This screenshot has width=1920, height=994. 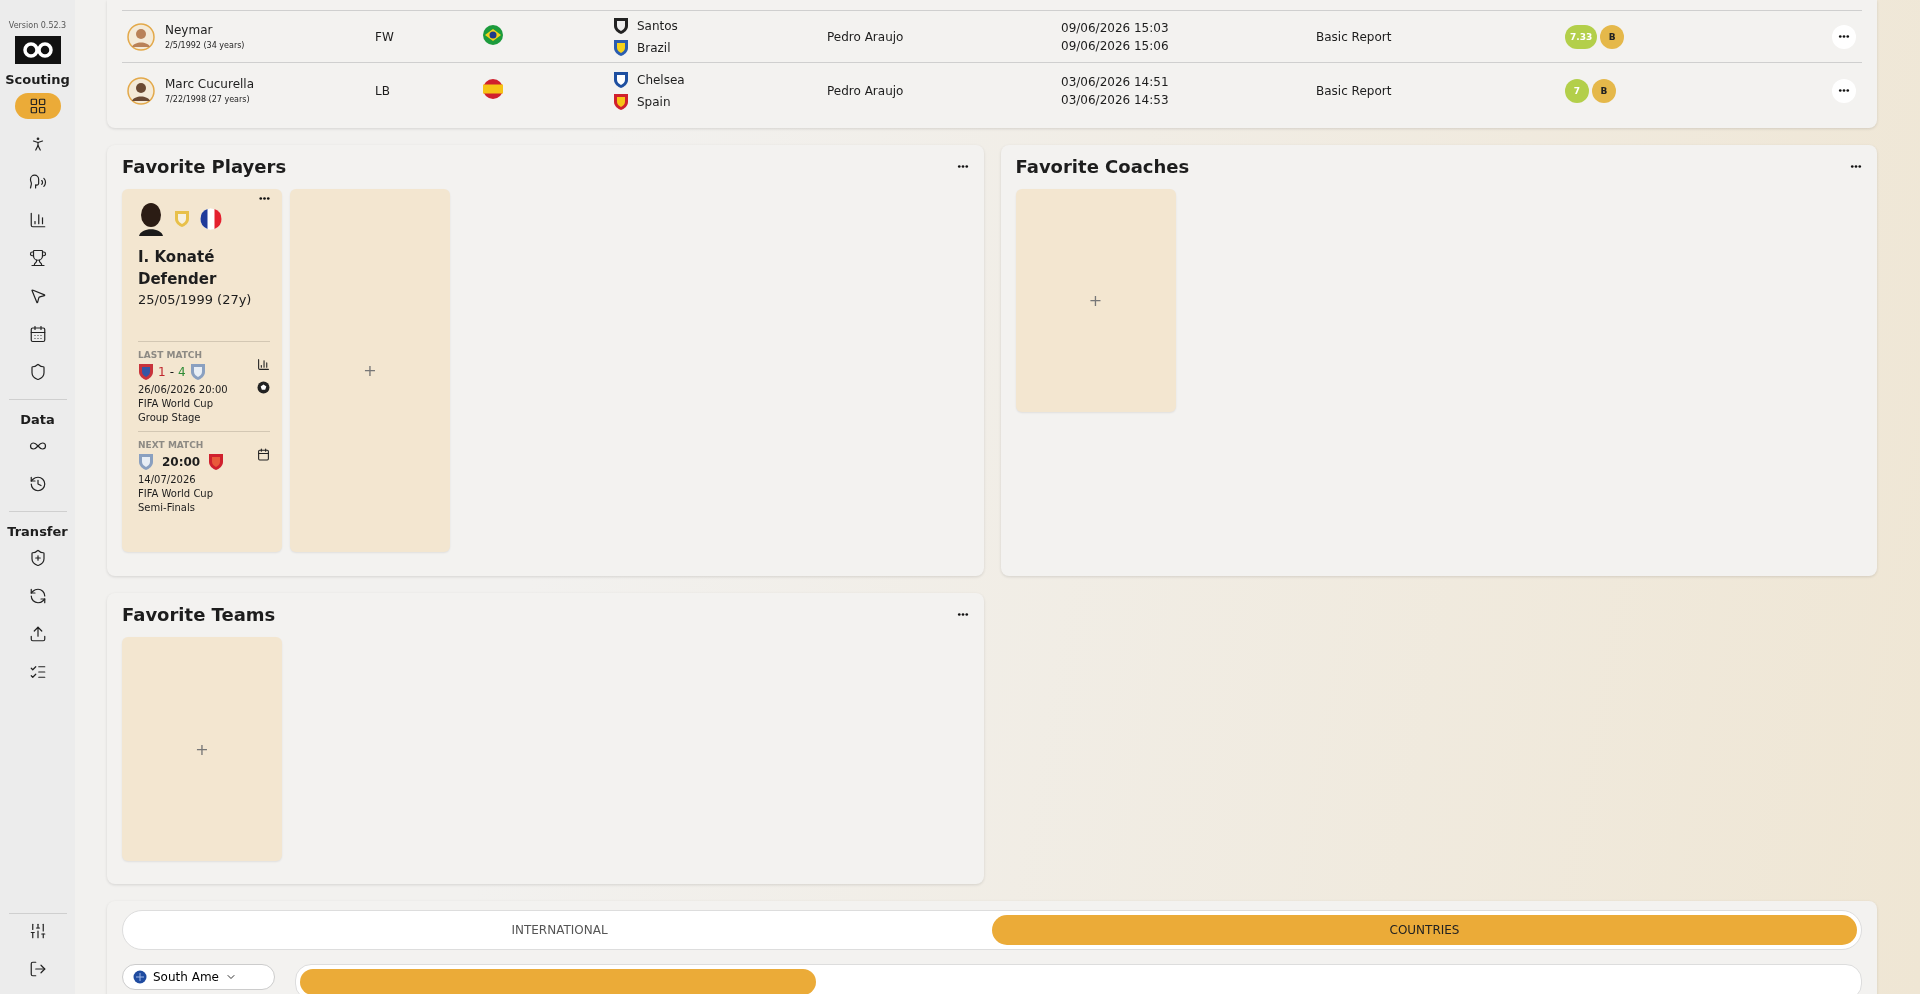 What do you see at coordinates (198, 977) in the screenshot?
I see `region-dropdown: South Ame` at bounding box center [198, 977].